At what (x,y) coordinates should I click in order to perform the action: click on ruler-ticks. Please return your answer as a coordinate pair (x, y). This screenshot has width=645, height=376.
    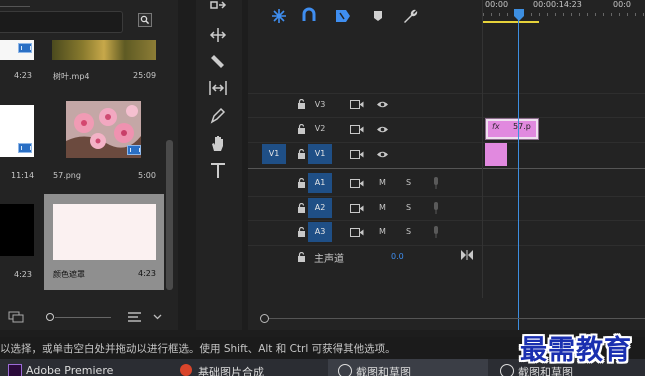
    Looking at the image, I should click on (564, 14).